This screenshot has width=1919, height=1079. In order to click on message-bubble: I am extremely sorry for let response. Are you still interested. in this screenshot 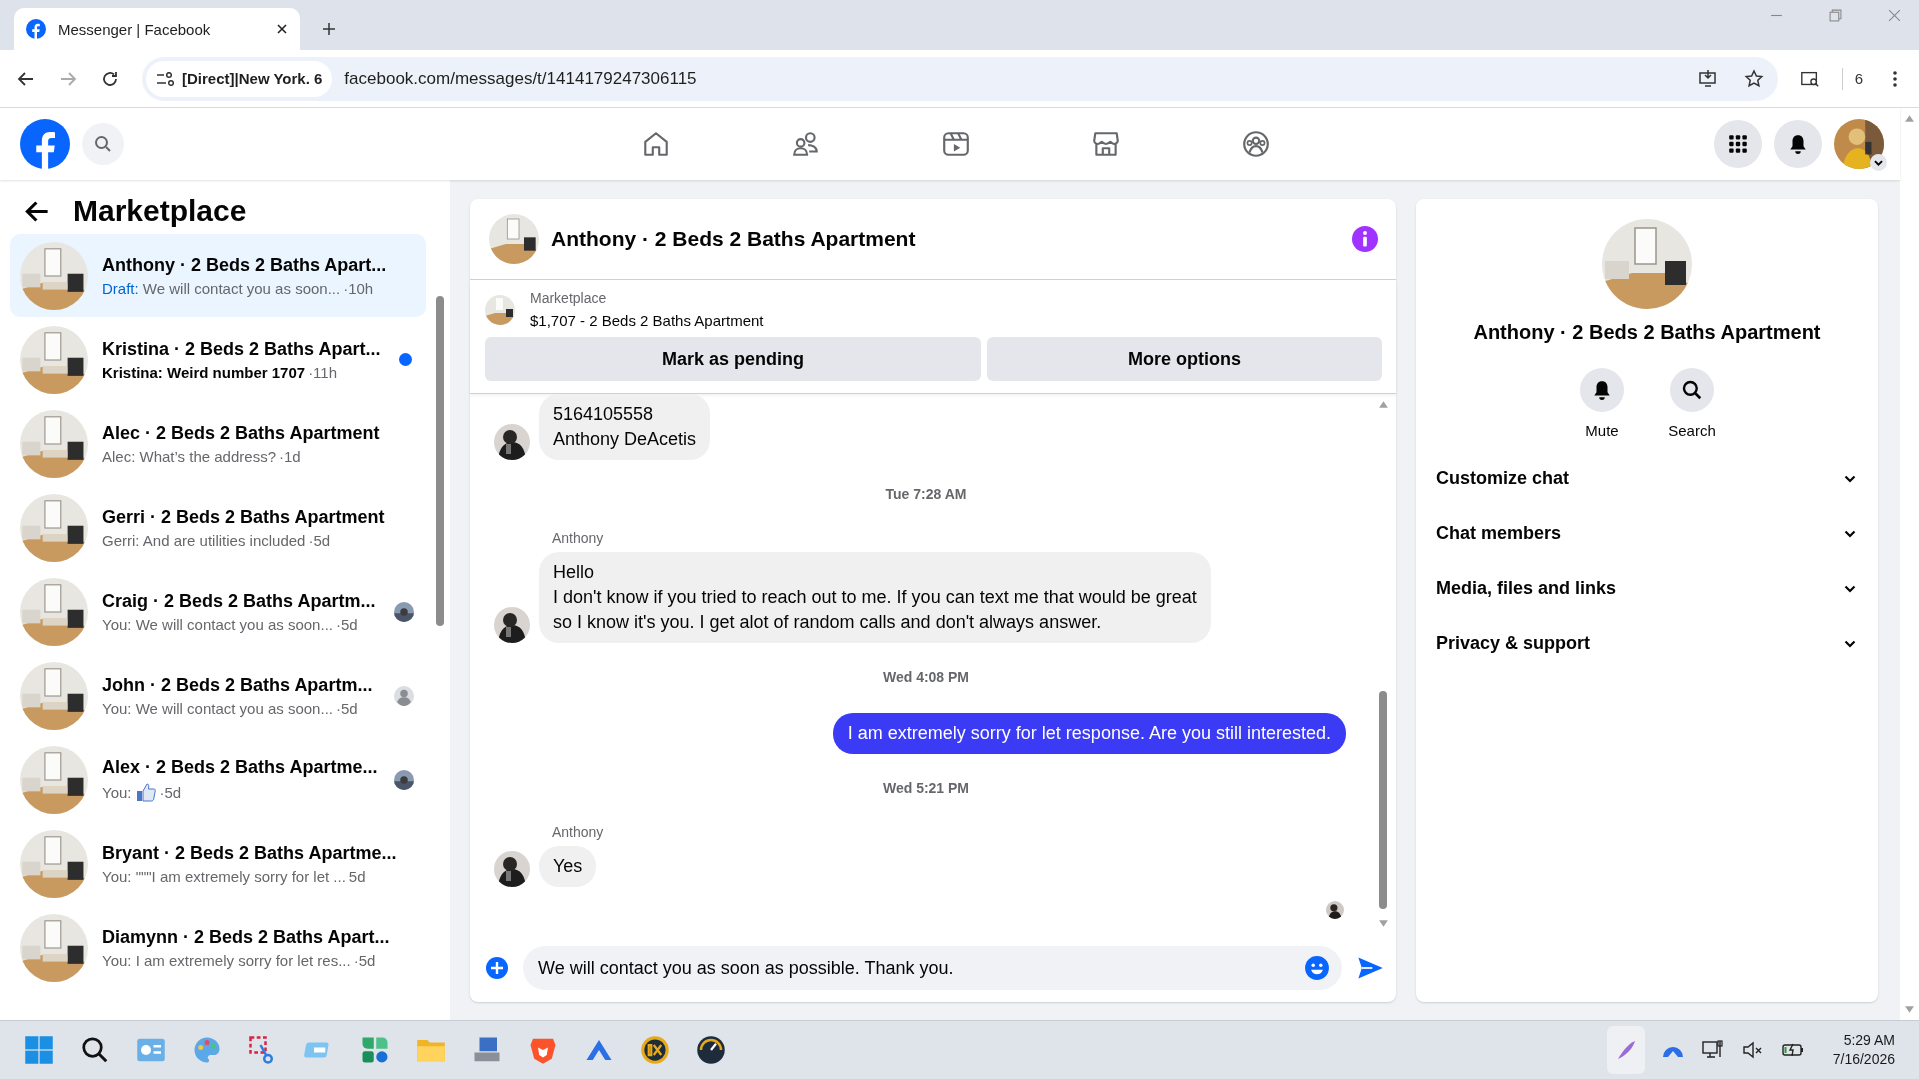, I will do `click(1089, 733)`.